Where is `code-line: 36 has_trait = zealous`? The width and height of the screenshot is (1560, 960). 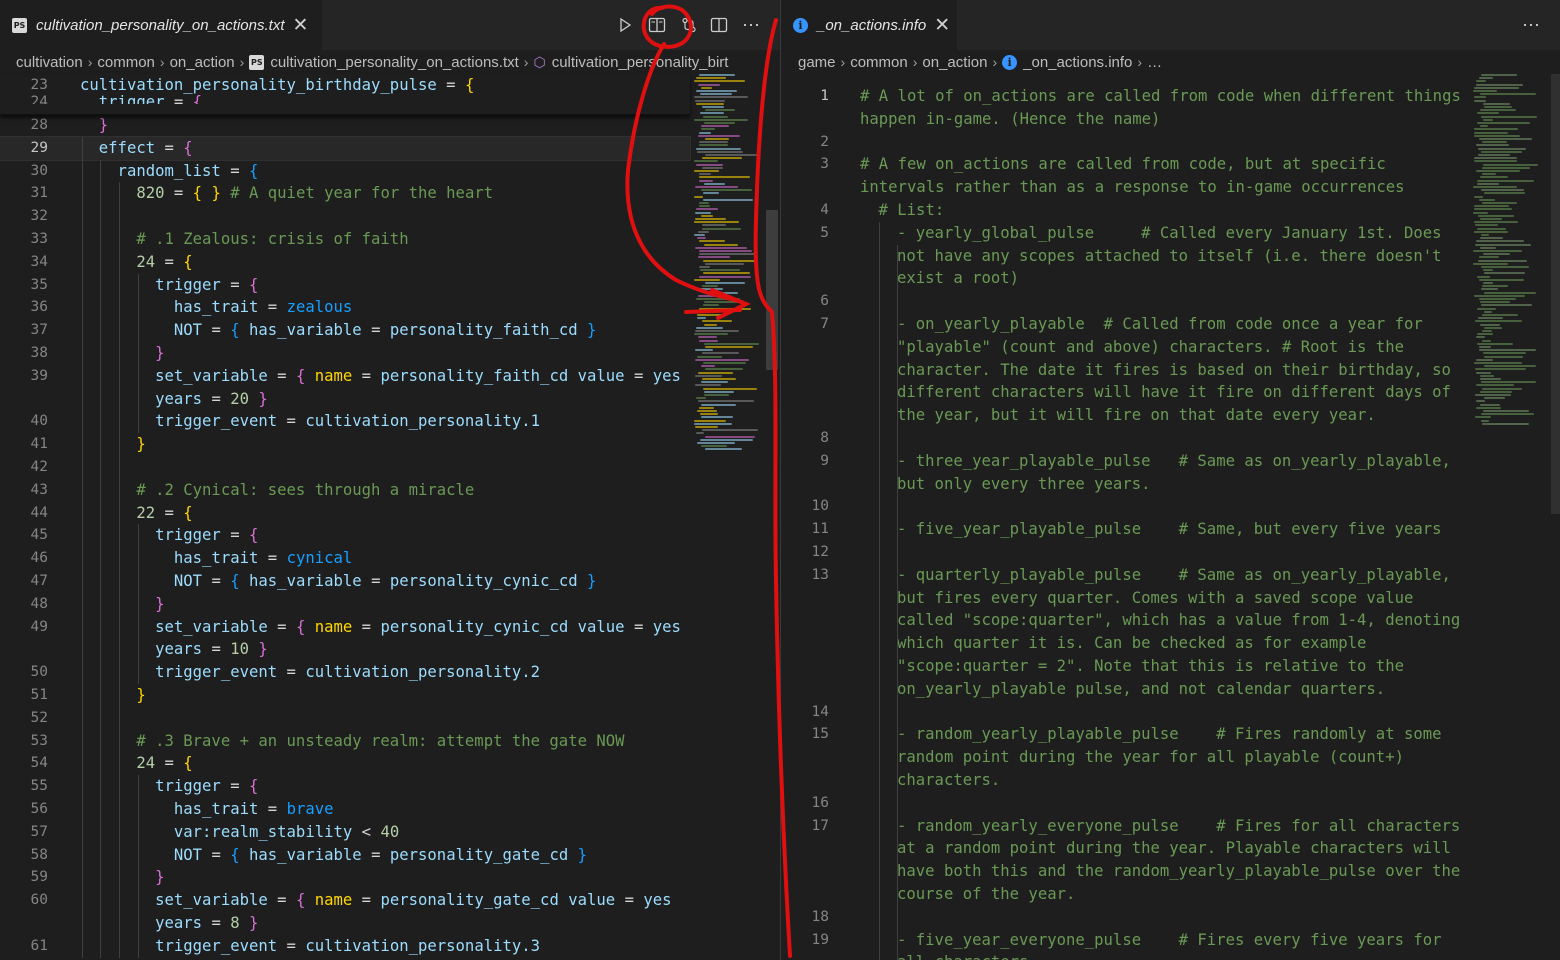
code-line: 36 has_trait = zealous is located at coordinates (345, 307).